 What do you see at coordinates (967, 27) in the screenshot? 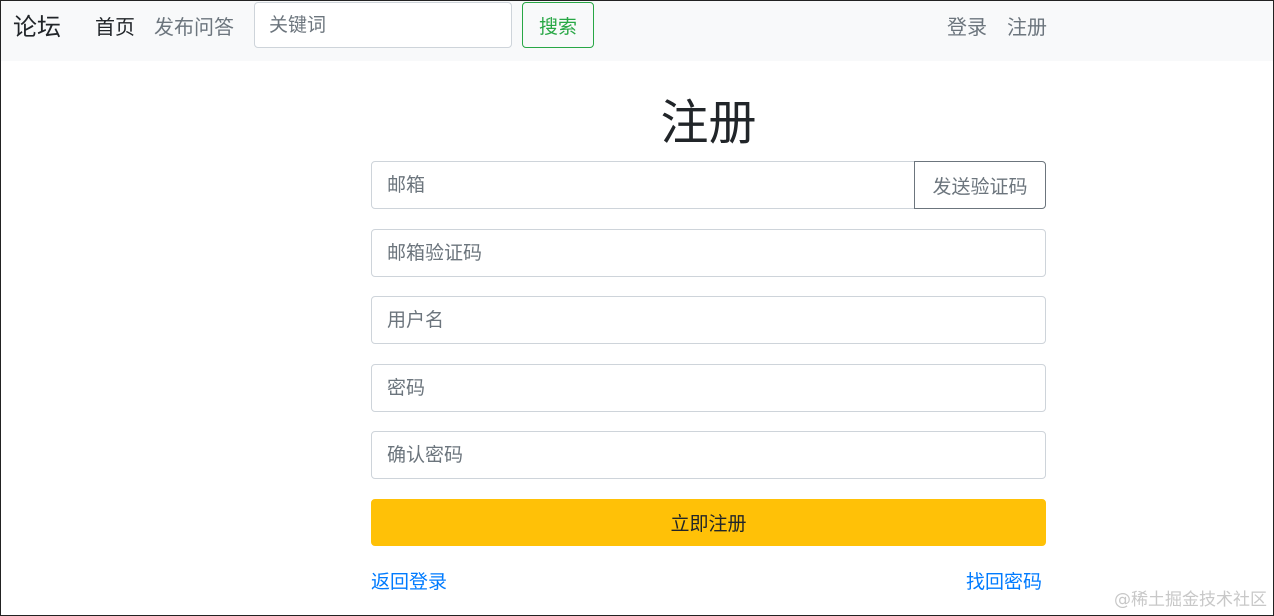
I see `nav-login: 登录` at bounding box center [967, 27].